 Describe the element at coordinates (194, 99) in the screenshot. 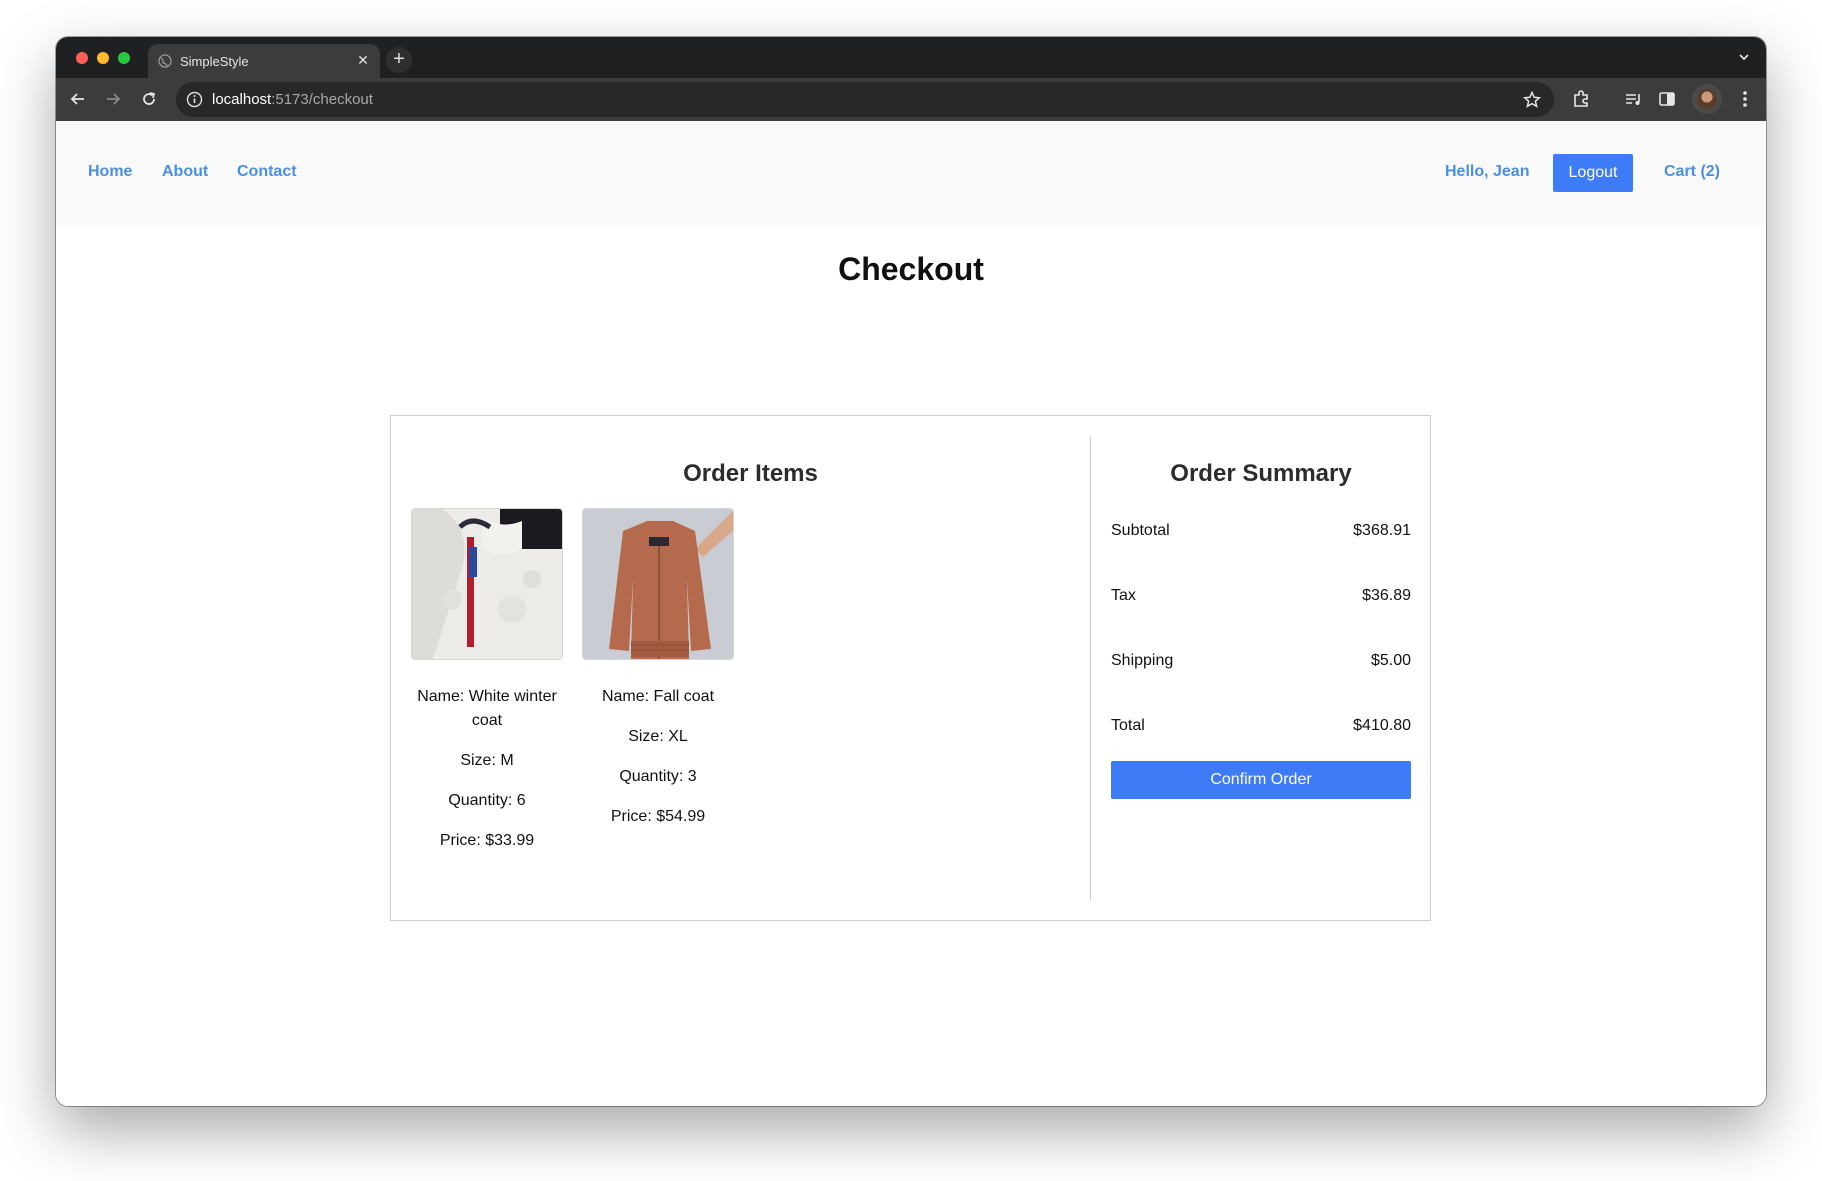

I see `site-info-icon` at that location.